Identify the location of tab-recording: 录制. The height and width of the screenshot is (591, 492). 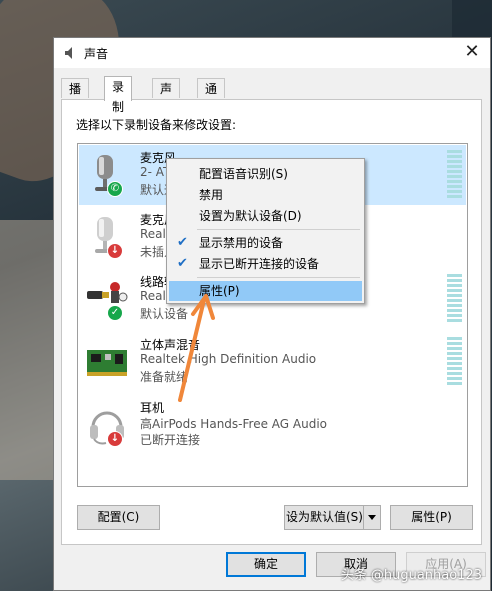
(118, 95).